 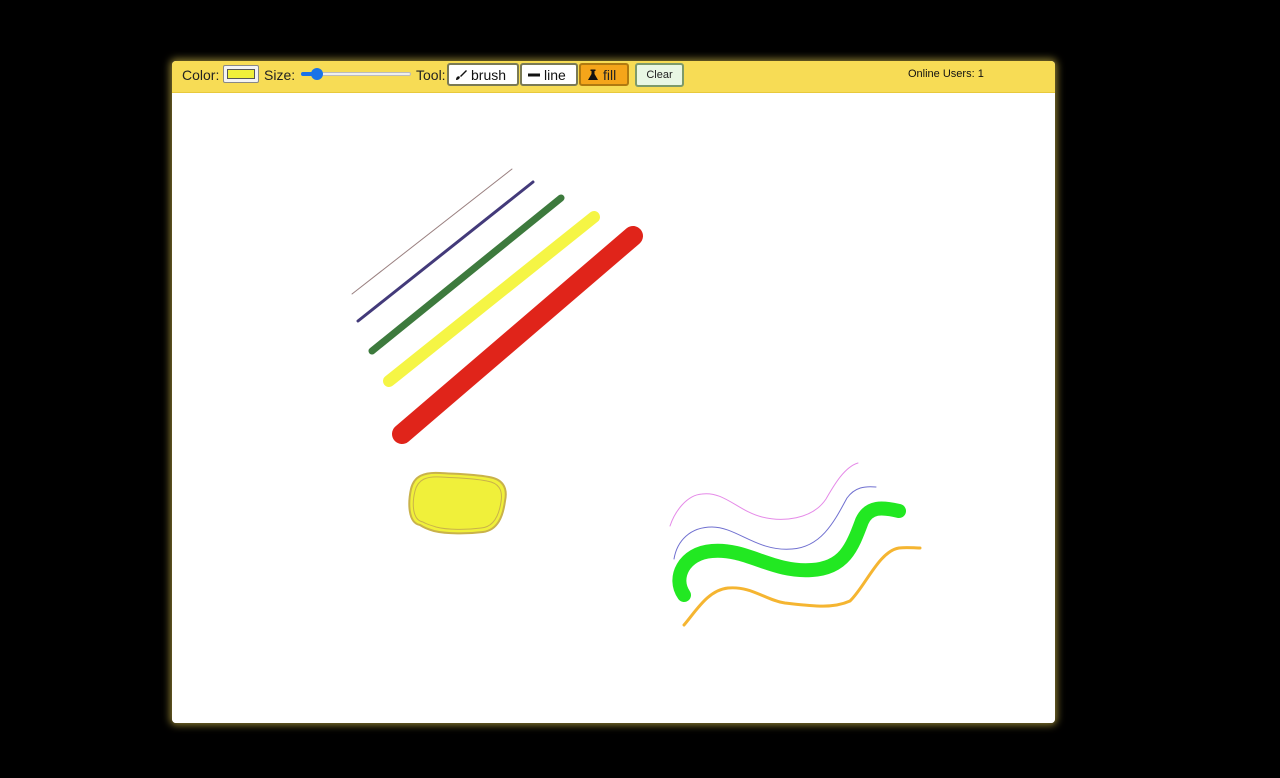 I want to click on line-tool-label: line, so click(x=555, y=74).